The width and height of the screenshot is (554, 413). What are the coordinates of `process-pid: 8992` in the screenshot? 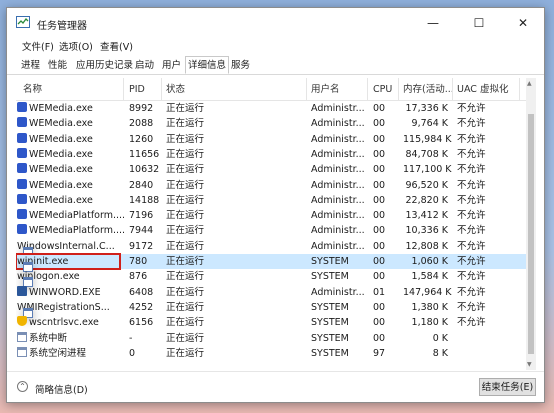 It's located at (141, 108).